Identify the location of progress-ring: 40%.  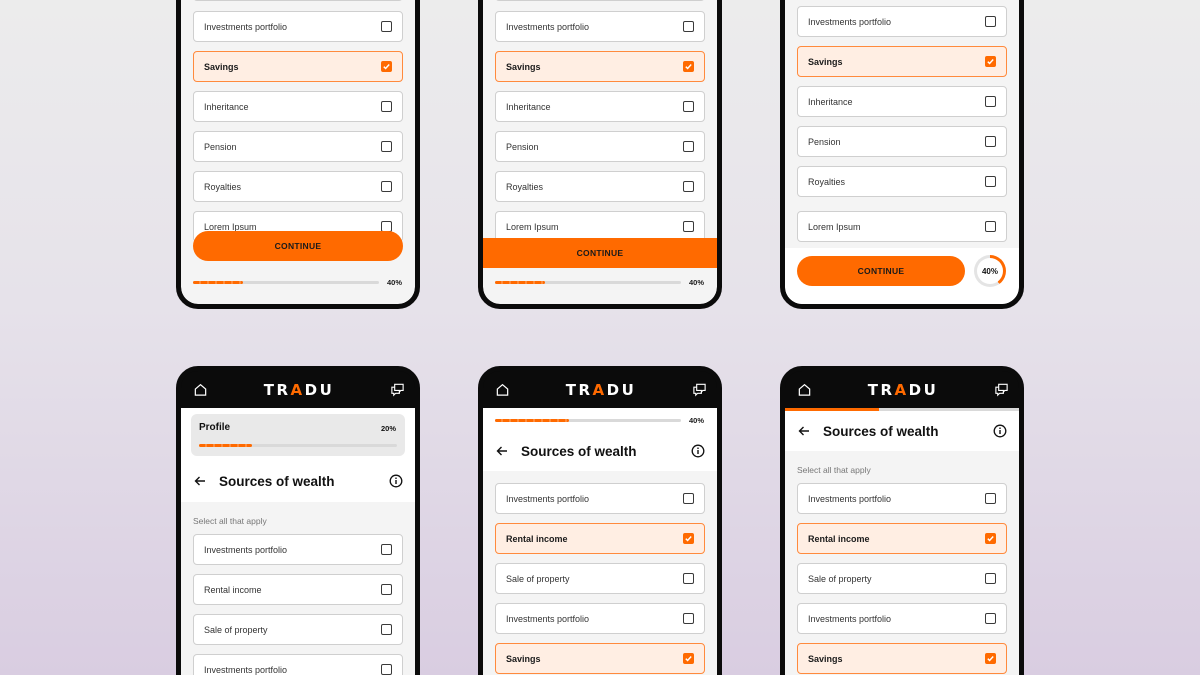
(990, 271).